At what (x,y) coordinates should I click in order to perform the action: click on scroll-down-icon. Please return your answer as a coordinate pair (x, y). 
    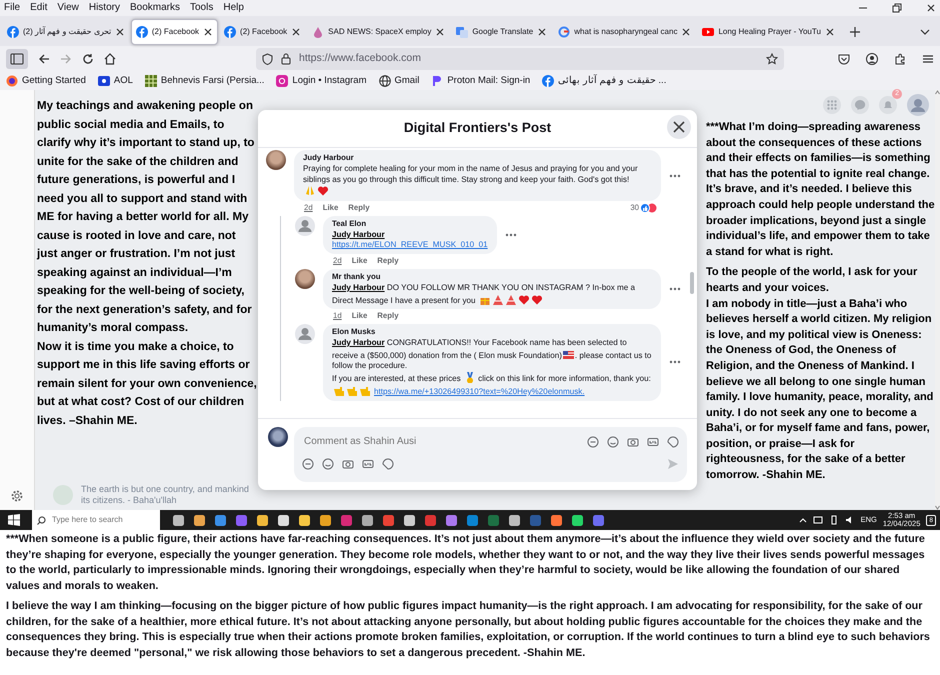
    Looking at the image, I should click on (937, 507).